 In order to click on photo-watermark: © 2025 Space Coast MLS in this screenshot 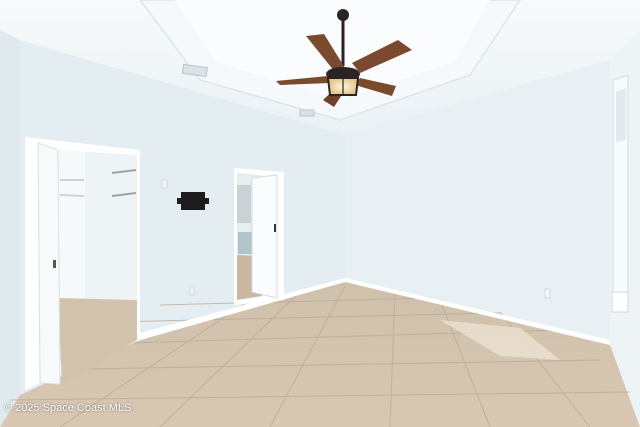, I will do `click(68, 408)`.